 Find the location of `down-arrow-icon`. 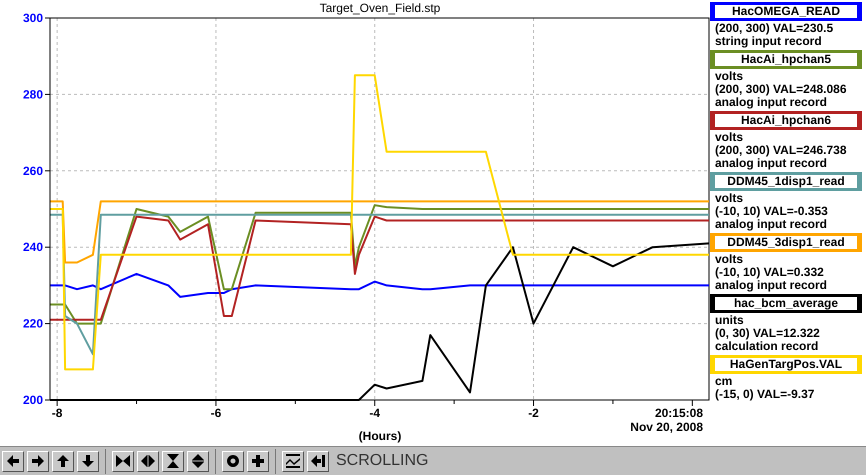

down-arrow-icon is located at coordinates (88, 461).